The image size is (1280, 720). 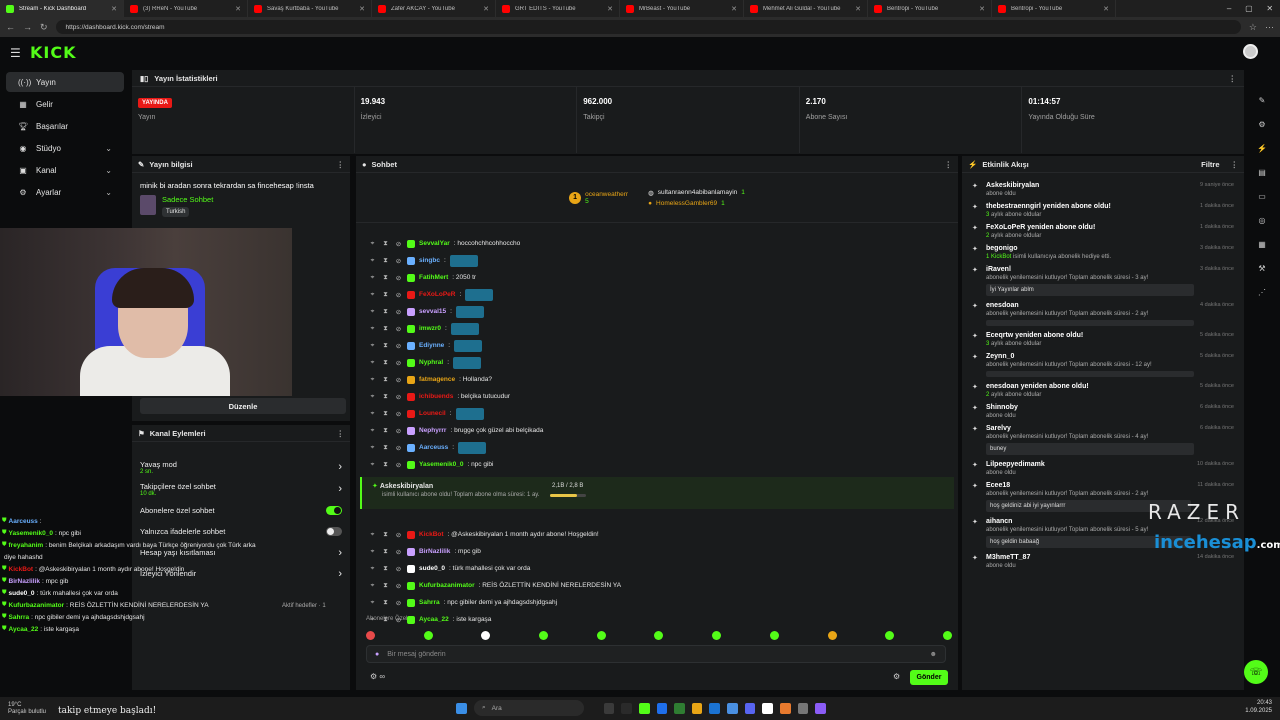 What do you see at coordinates (27, 709) in the screenshot?
I see `weather-widget: 19°C Parçalı bulutlu` at bounding box center [27, 709].